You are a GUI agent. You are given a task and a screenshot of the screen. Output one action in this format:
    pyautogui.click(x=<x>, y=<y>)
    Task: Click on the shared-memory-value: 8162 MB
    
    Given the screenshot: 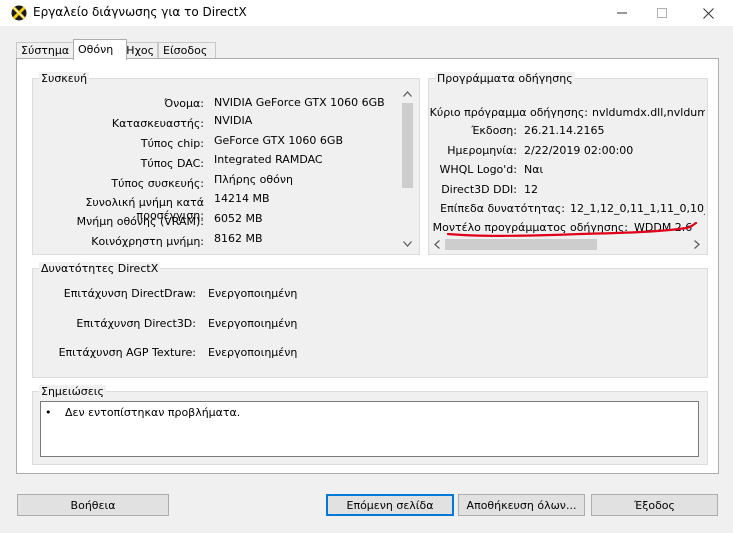 What is the action you would take?
    pyautogui.click(x=238, y=238)
    